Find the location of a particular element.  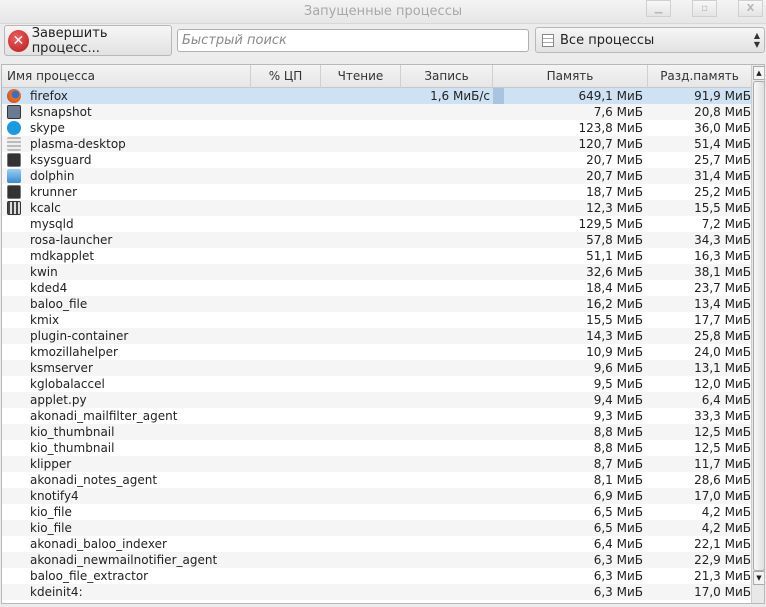

process-name: plugin-container is located at coordinates (79, 336).